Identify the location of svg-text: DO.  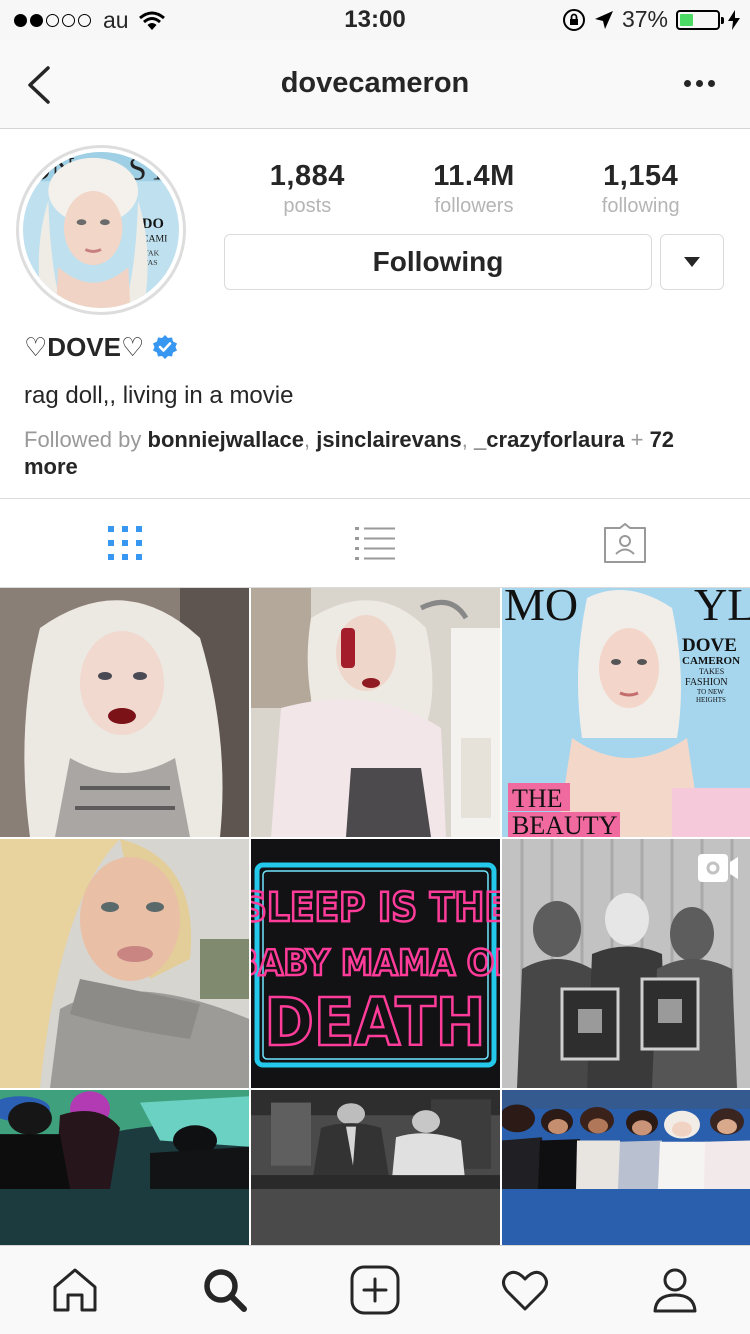
(153, 224).